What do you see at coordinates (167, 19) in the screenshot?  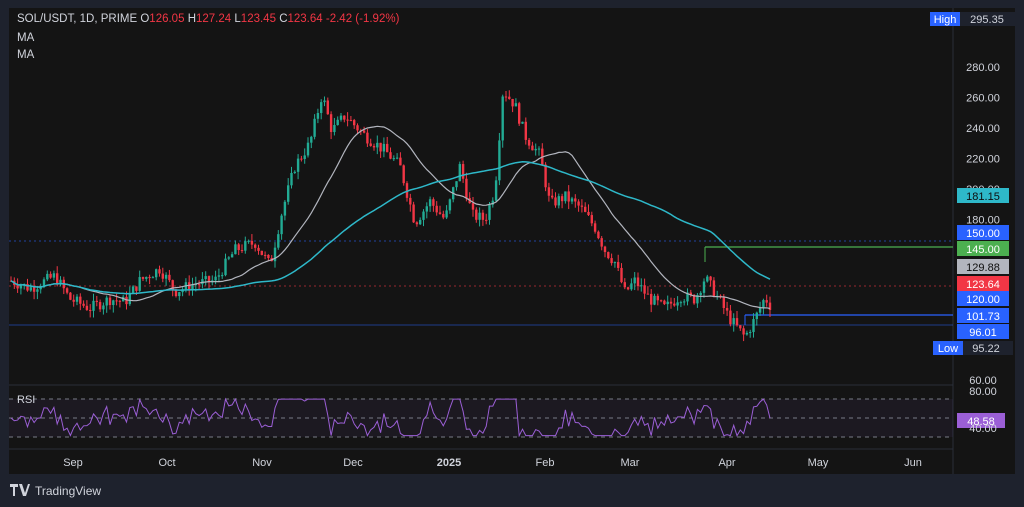 I see `open-value: 126.05` at bounding box center [167, 19].